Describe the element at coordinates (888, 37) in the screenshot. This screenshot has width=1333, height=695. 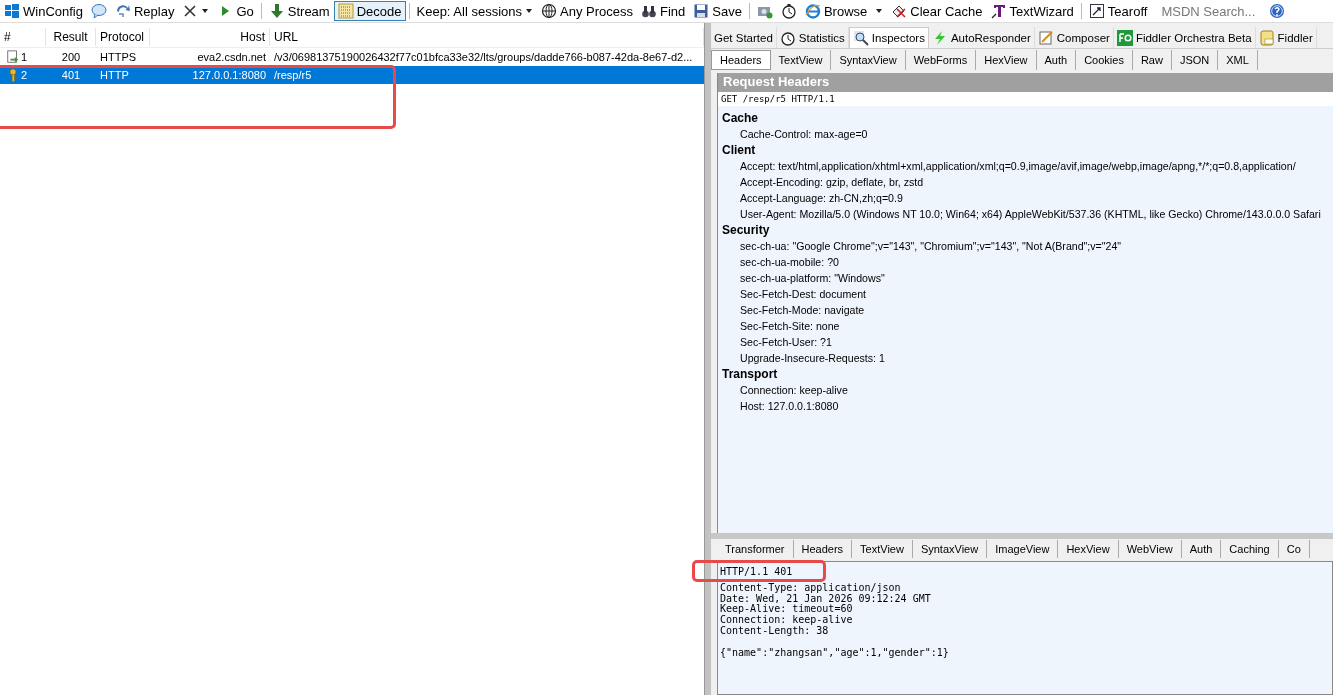
I see `tab: Inspectors` at that location.